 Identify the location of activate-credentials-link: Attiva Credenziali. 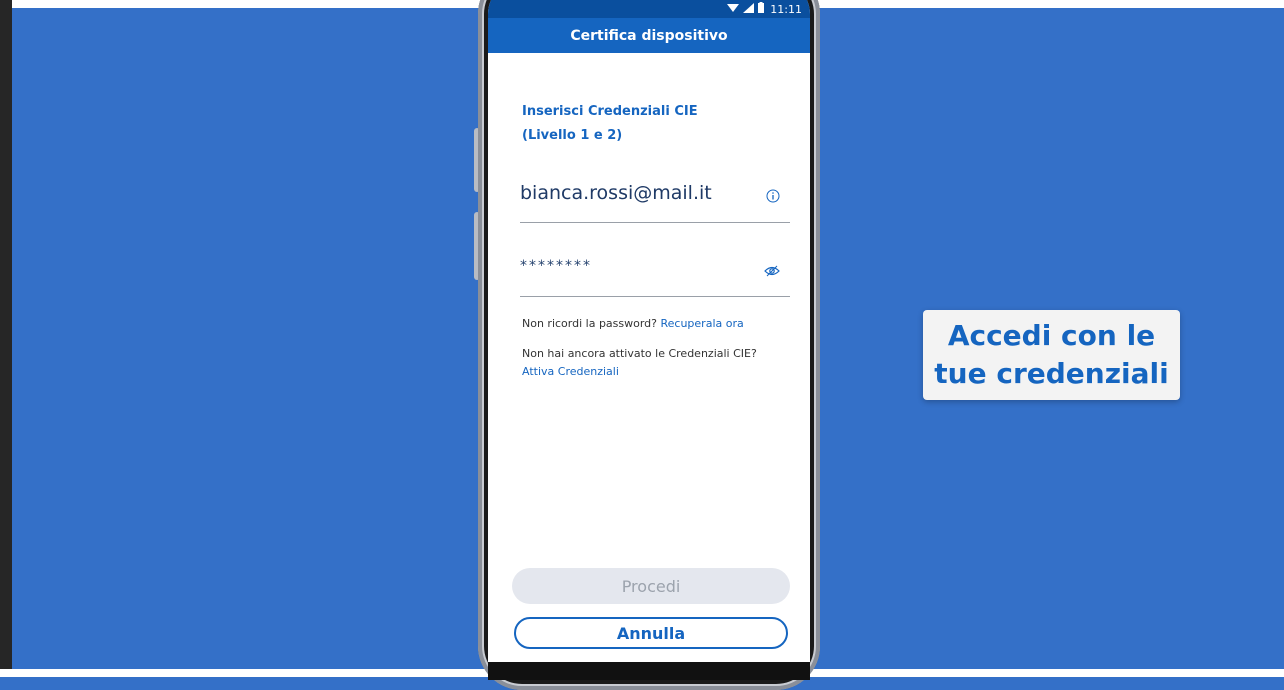
(570, 371).